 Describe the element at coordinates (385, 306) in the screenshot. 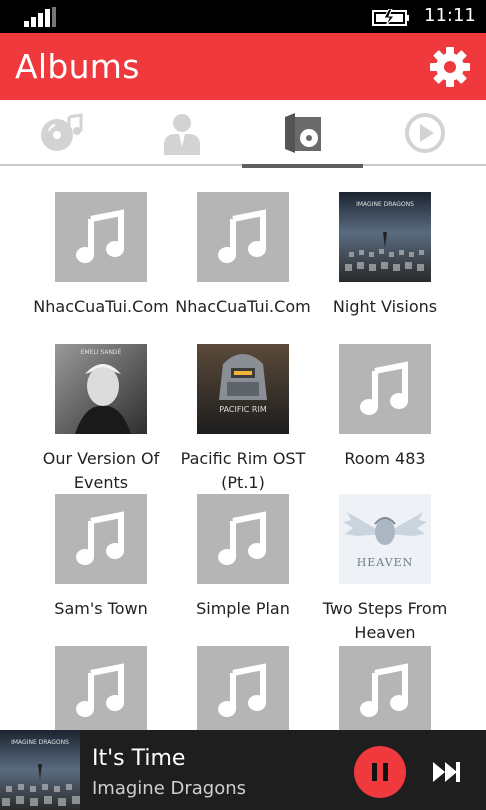

I see `album-name: Night Visions` at that location.